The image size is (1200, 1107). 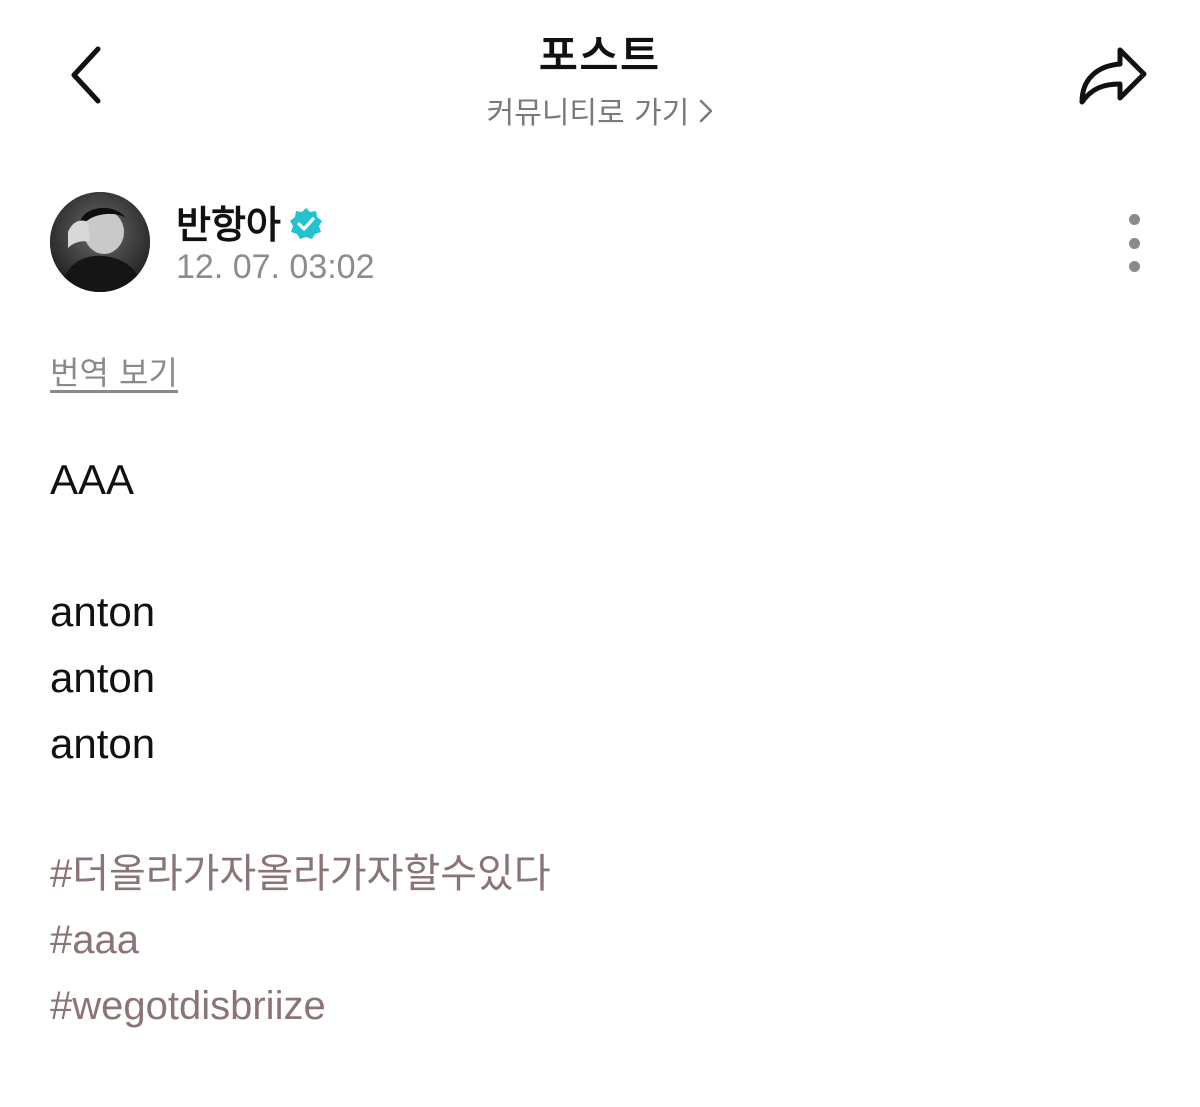 What do you see at coordinates (706, 111) in the screenshot?
I see `chevron-right-icon` at bounding box center [706, 111].